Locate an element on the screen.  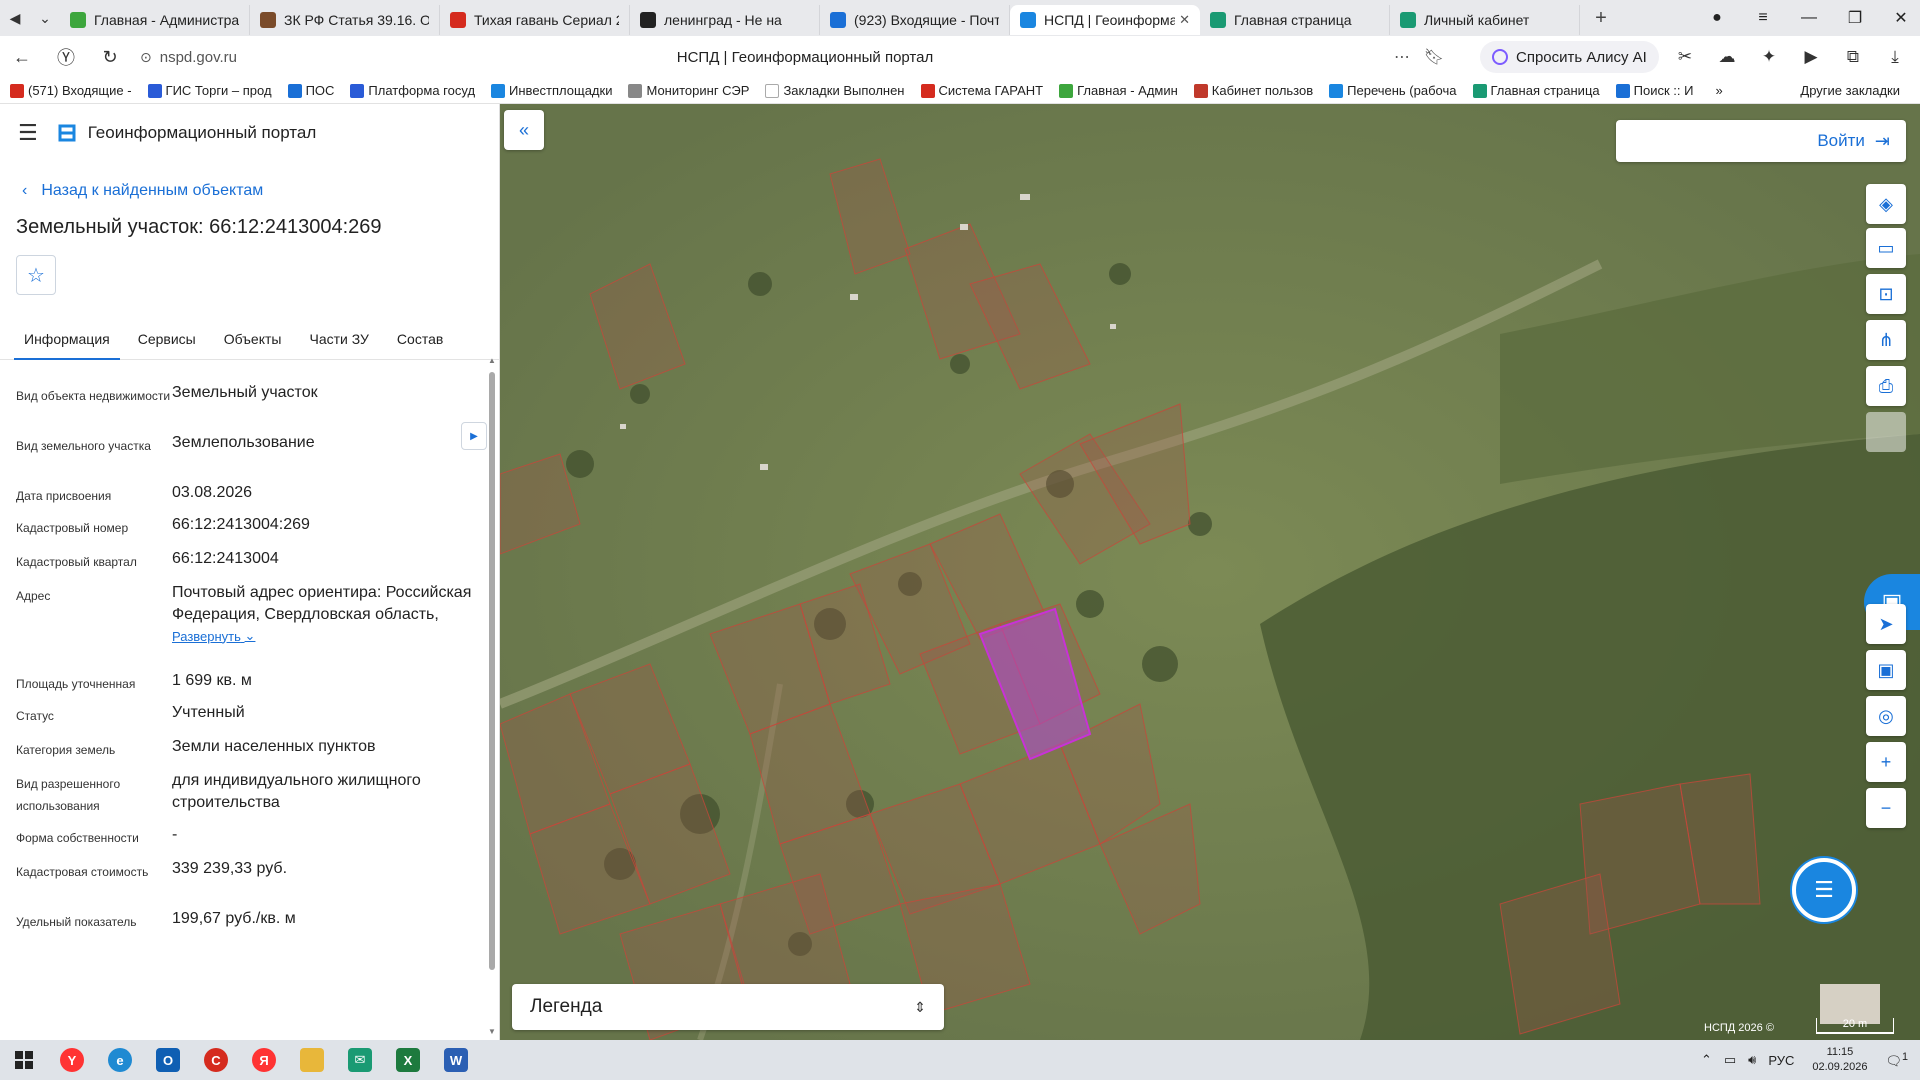
panel-tab: Объекты is located at coordinates (253, 345).